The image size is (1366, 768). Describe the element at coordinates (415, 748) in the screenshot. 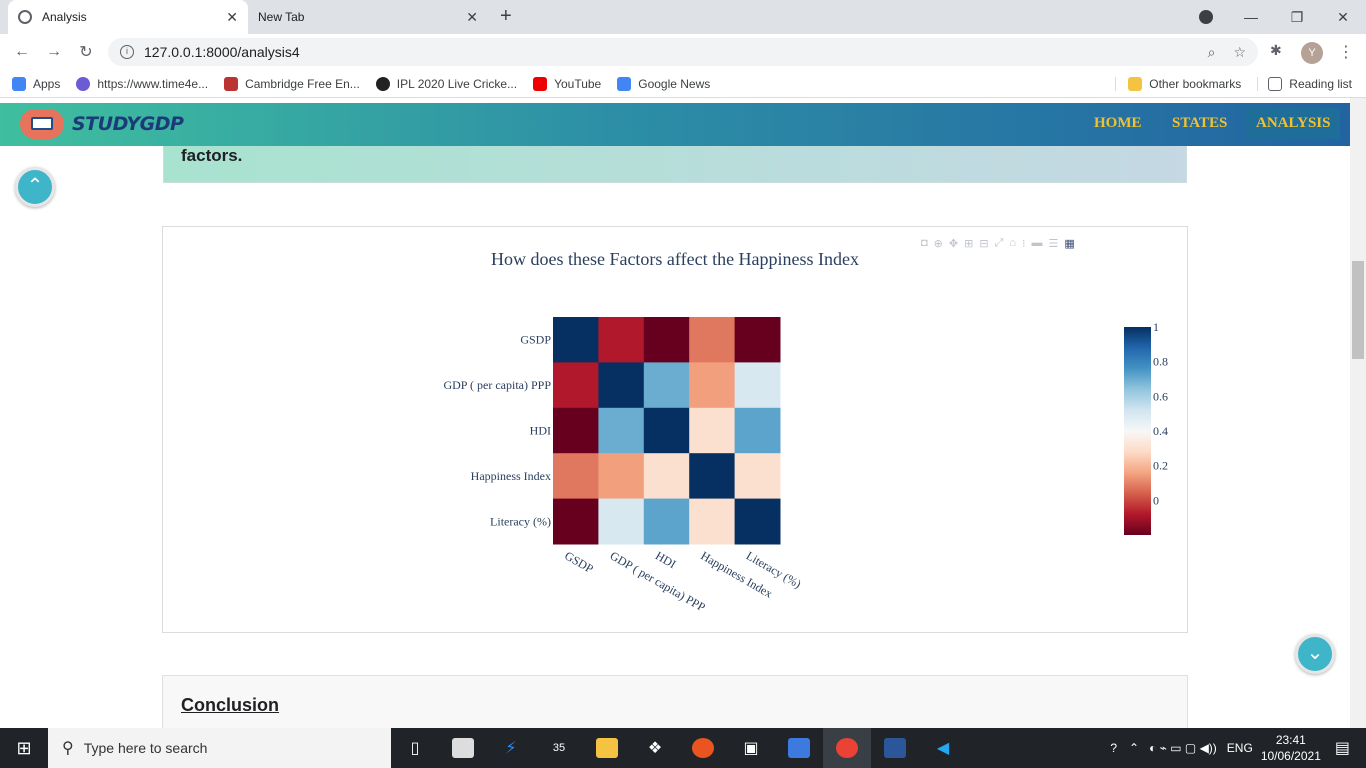

I see `task-view-icon: ▯` at that location.